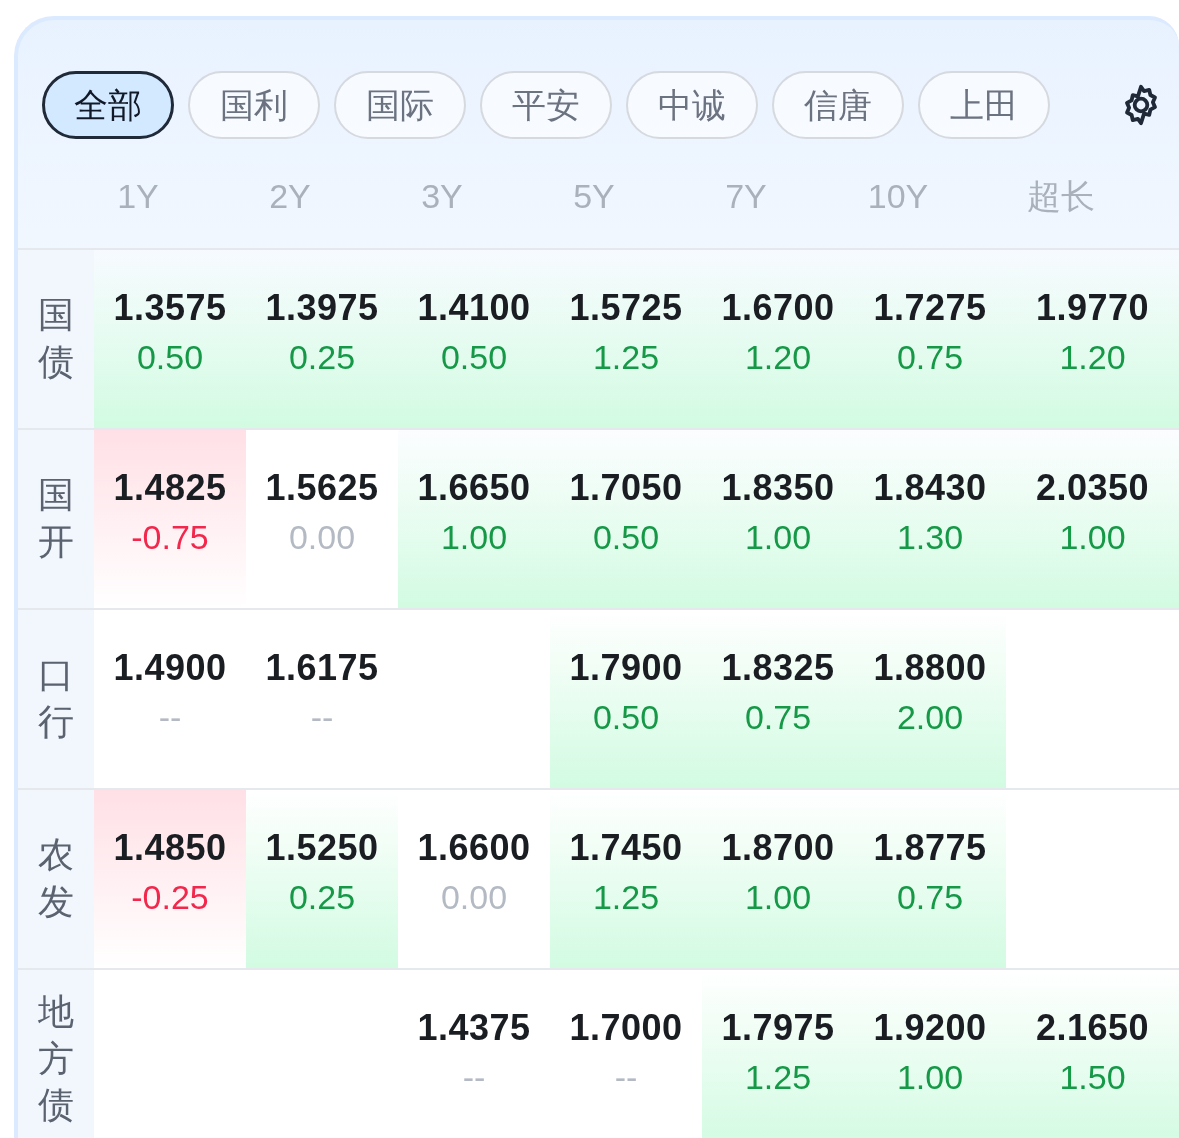  I want to click on yield-value: 1.7275, so click(930, 308).